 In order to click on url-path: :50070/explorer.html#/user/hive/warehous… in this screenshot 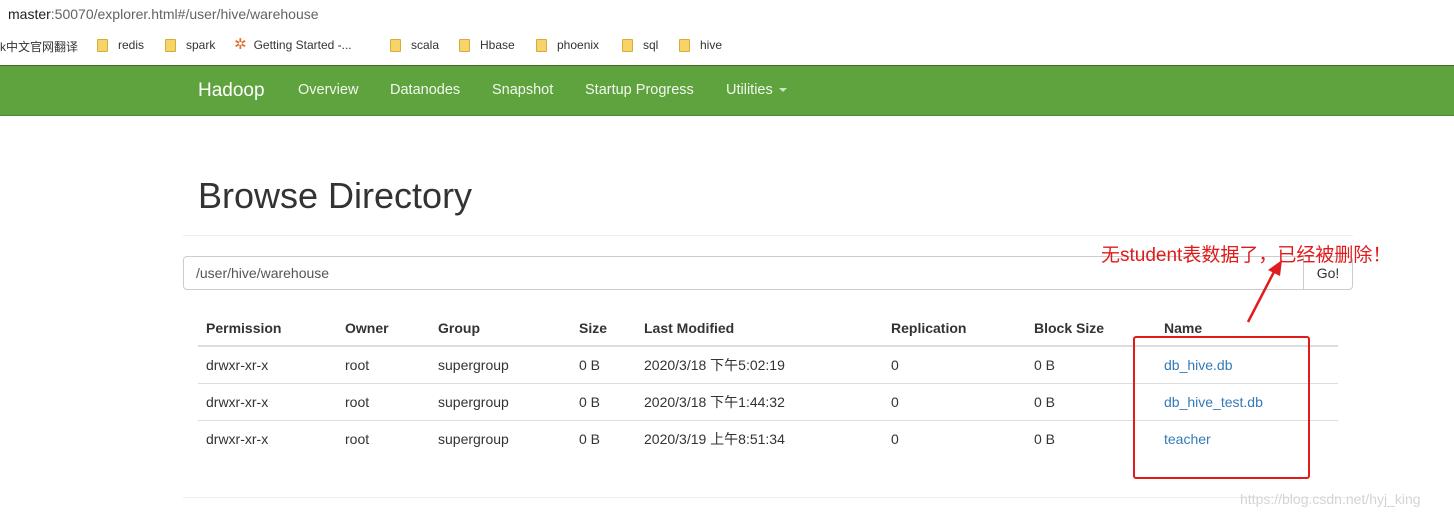, I will do `click(184, 14)`.